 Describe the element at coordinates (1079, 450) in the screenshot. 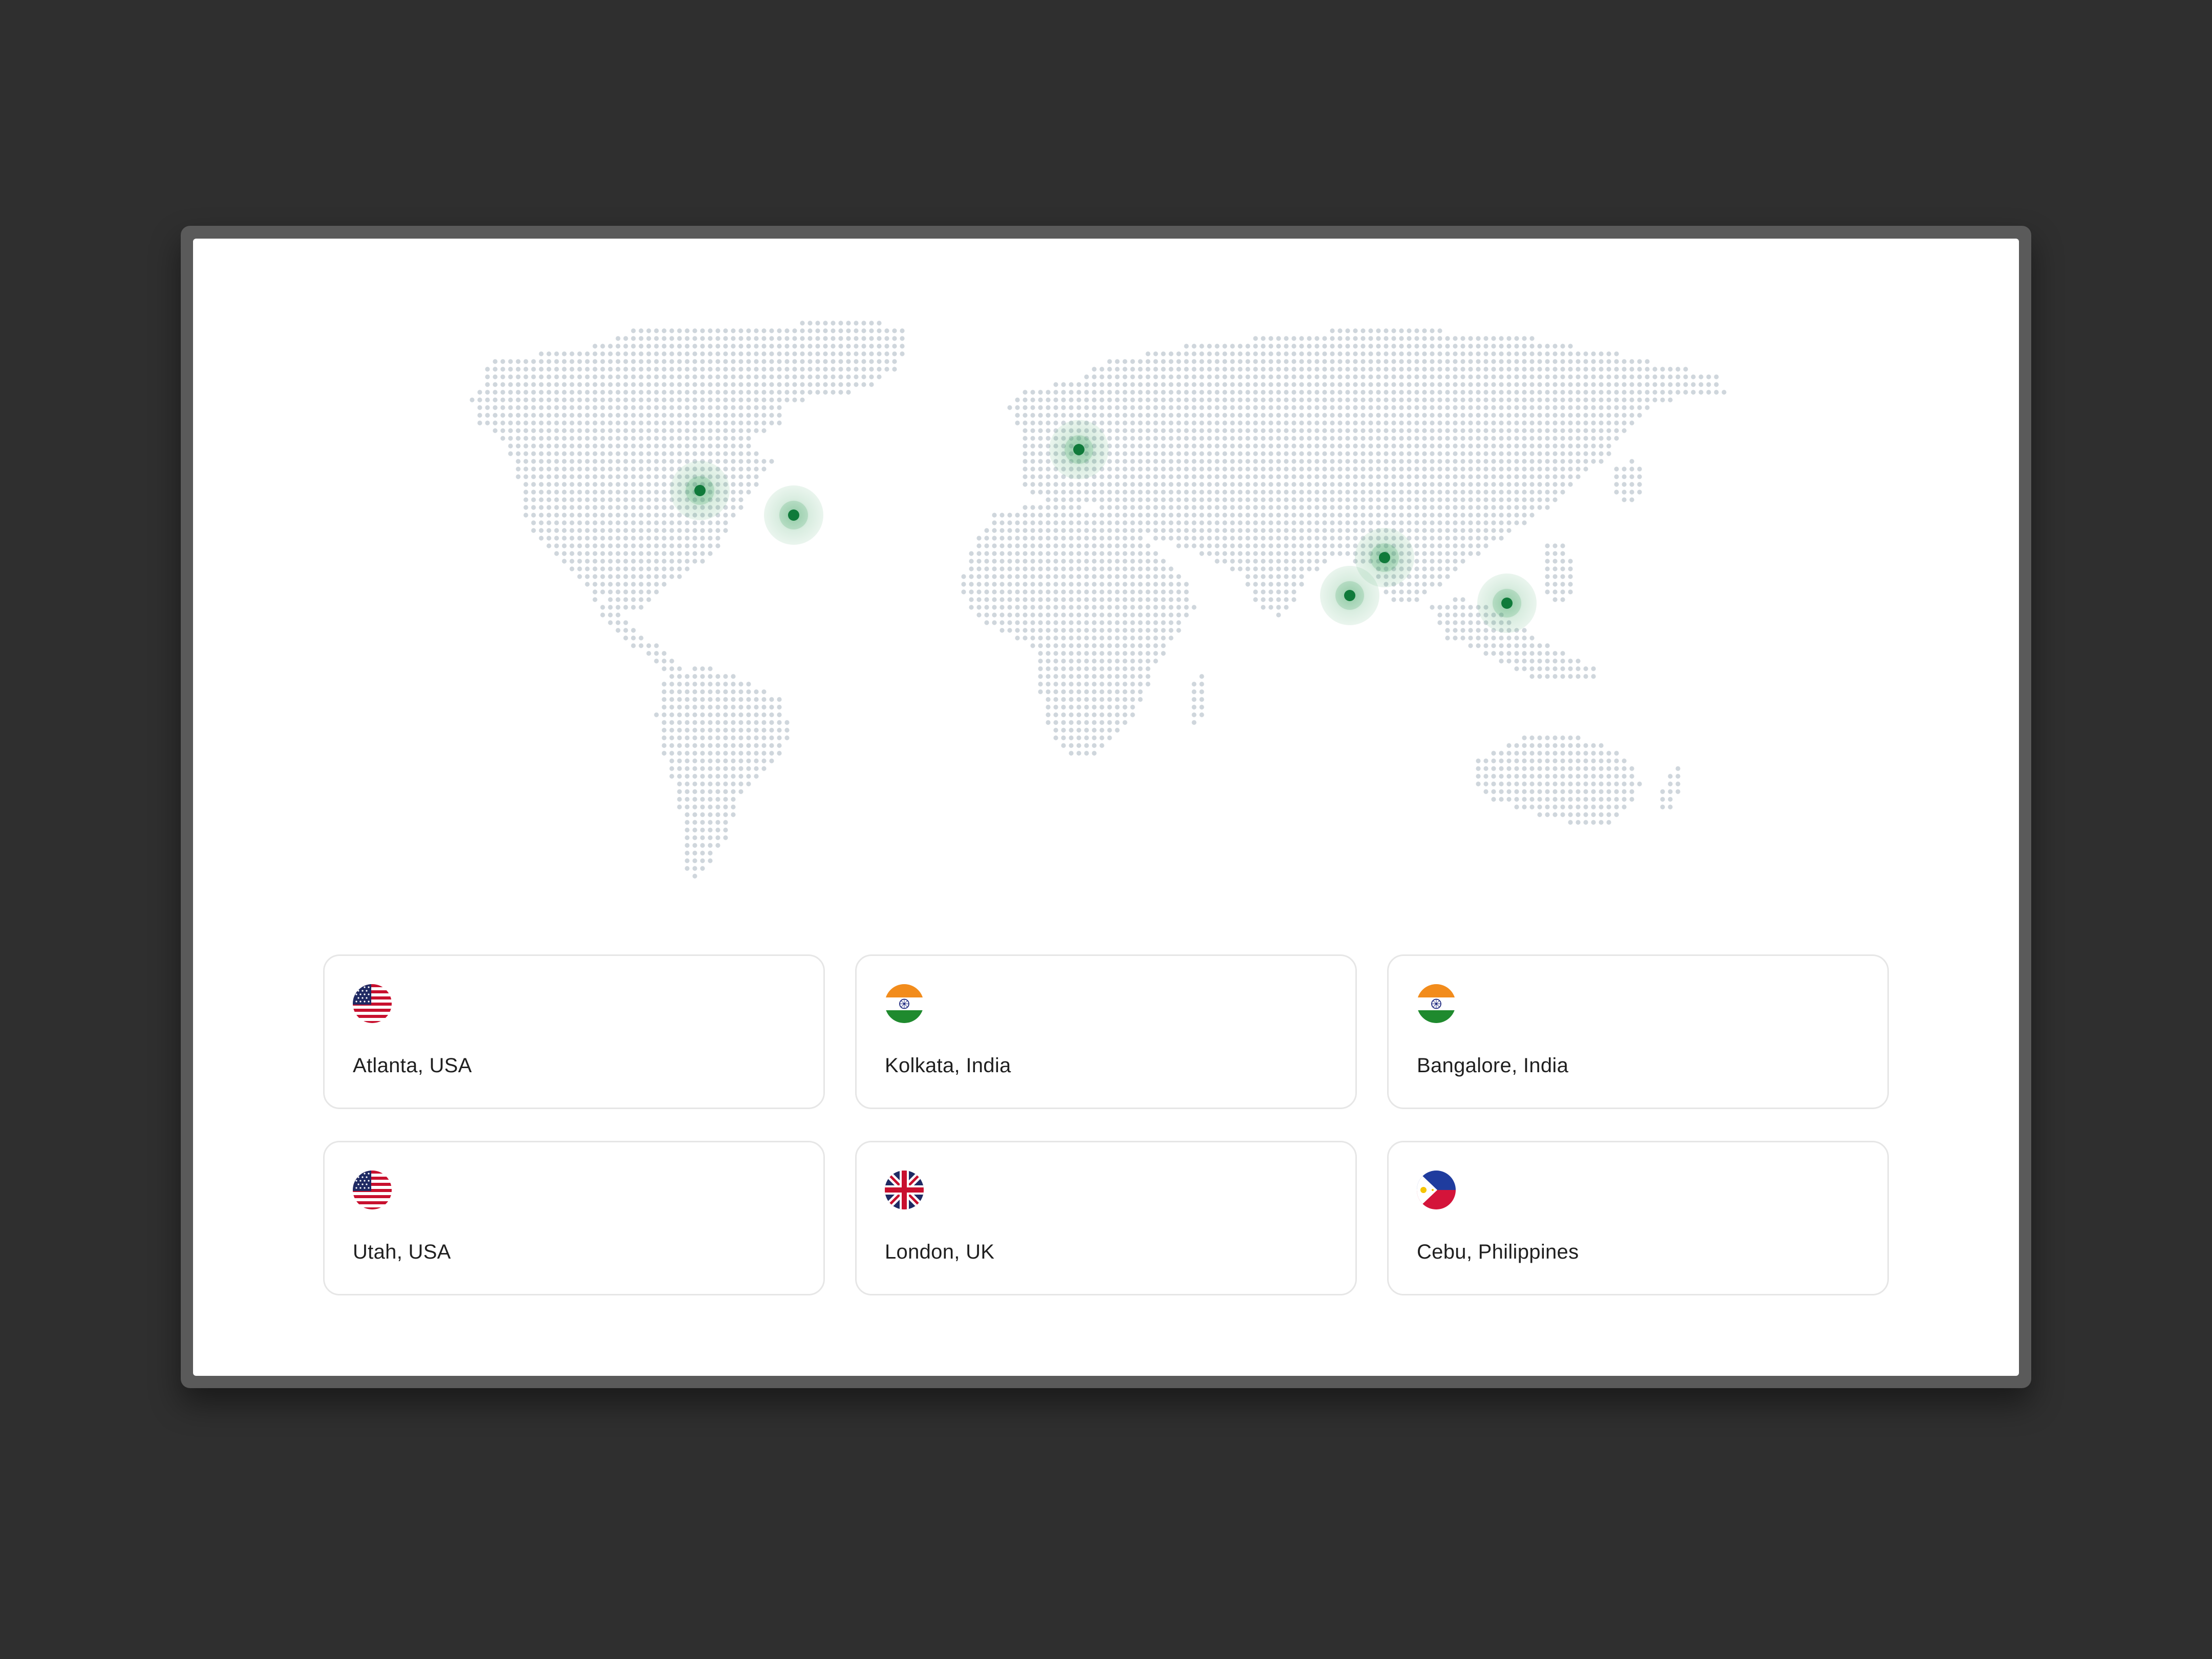

I see `map-marker-london` at that location.